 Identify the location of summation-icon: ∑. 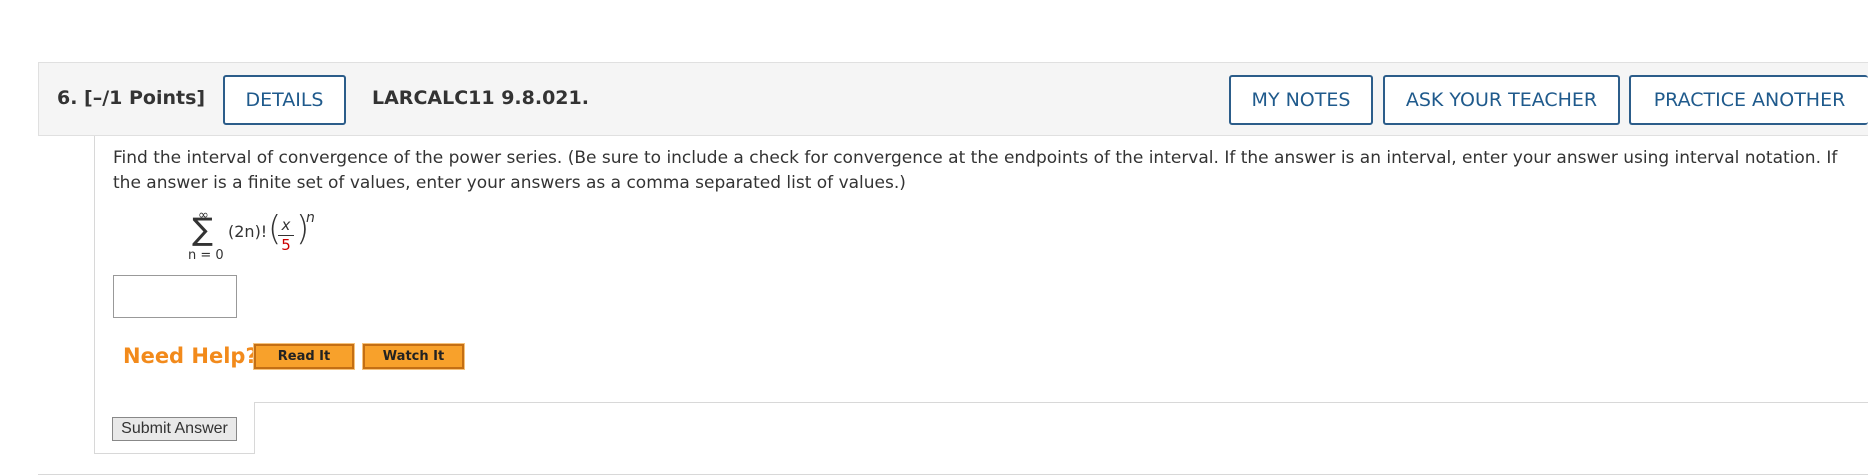
(202, 230).